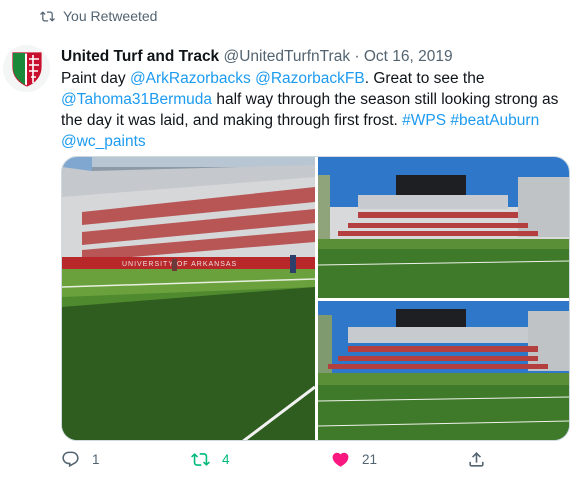 The image size is (582, 496). I want to click on reply-count: 1, so click(96, 459).